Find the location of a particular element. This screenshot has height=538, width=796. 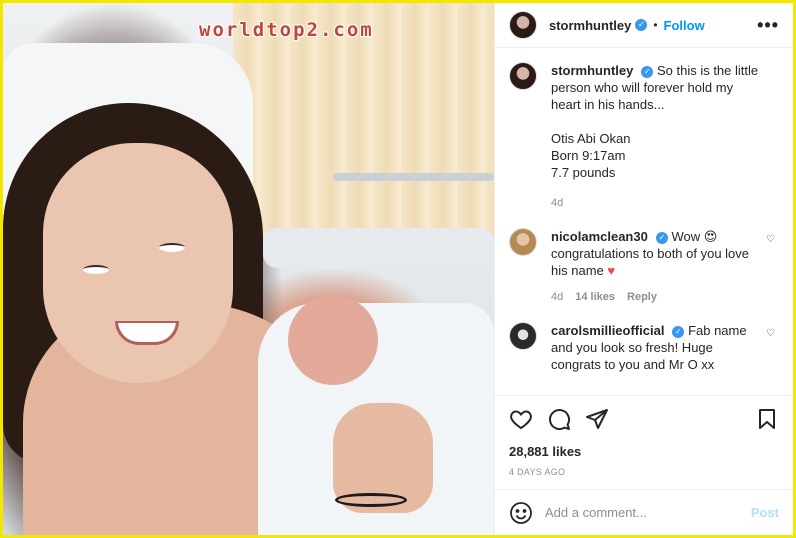

caption-name: Otis Abi Okan is located at coordinates (591, 138).